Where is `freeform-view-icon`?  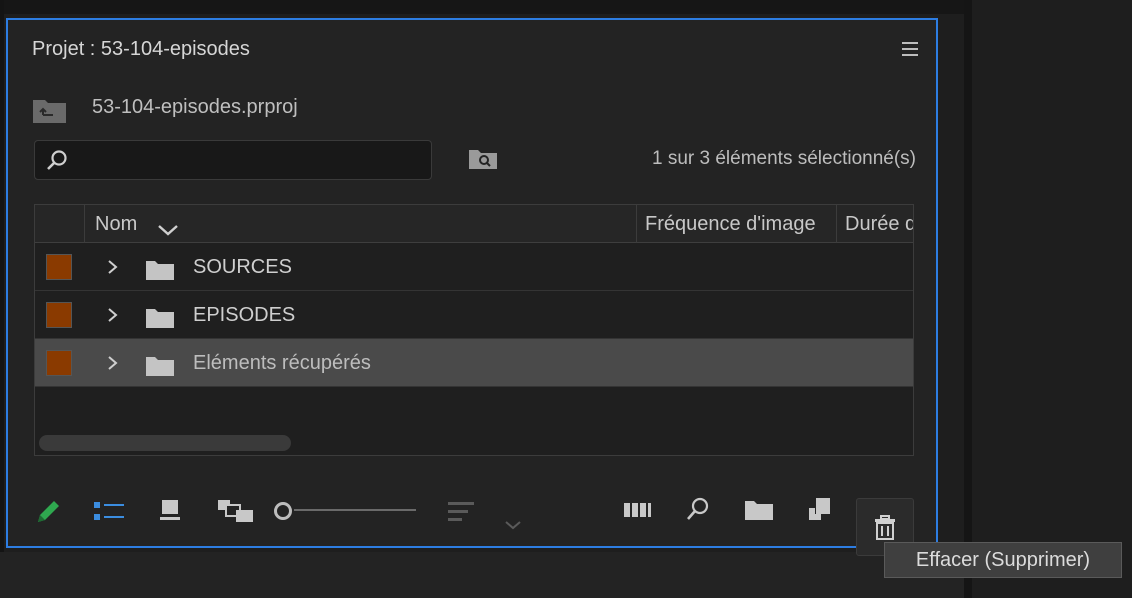
freeform-view-icon is located at coordinates (236, 511).